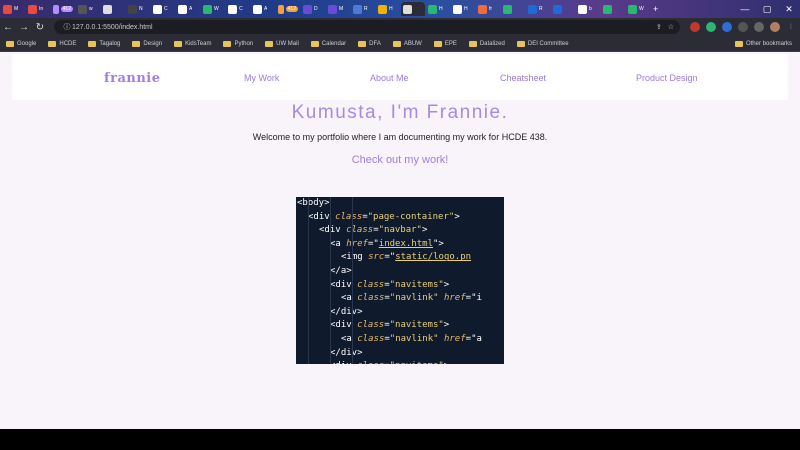 This screenshot has height=450, width=800. What do you see at coordinates (147, 43) in the screenshot?
I see `bookmark-item: Design` at bounding box center [147, 43].